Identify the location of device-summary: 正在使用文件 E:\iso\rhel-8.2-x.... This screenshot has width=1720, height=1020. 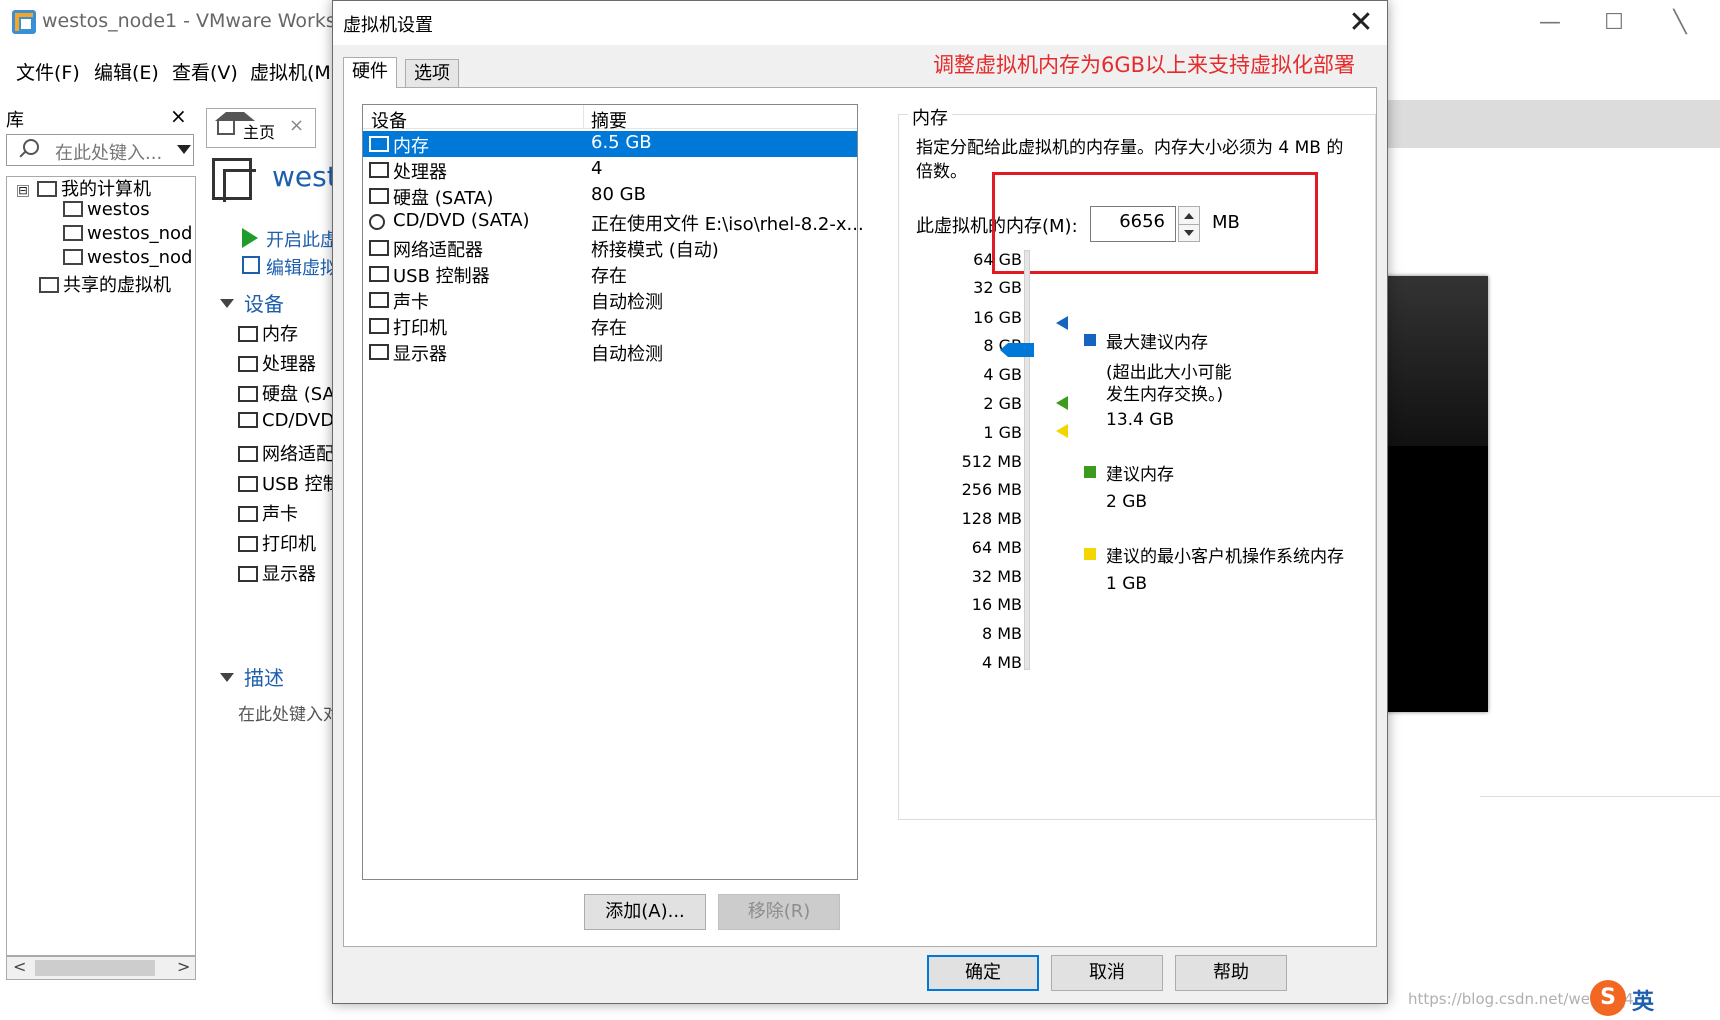
(727, 224).